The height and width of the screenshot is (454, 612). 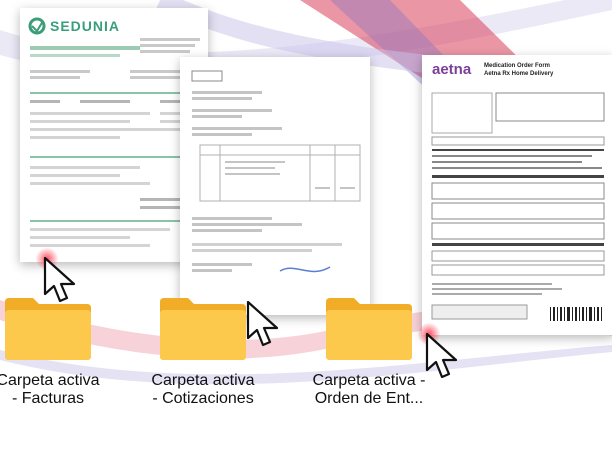 What do you see at coordinates (203, 390) in the screenshot?
I see `folder-label-cotizaciones: Carpeta activa - Cotizaciones` at bounding box center [203, 390].